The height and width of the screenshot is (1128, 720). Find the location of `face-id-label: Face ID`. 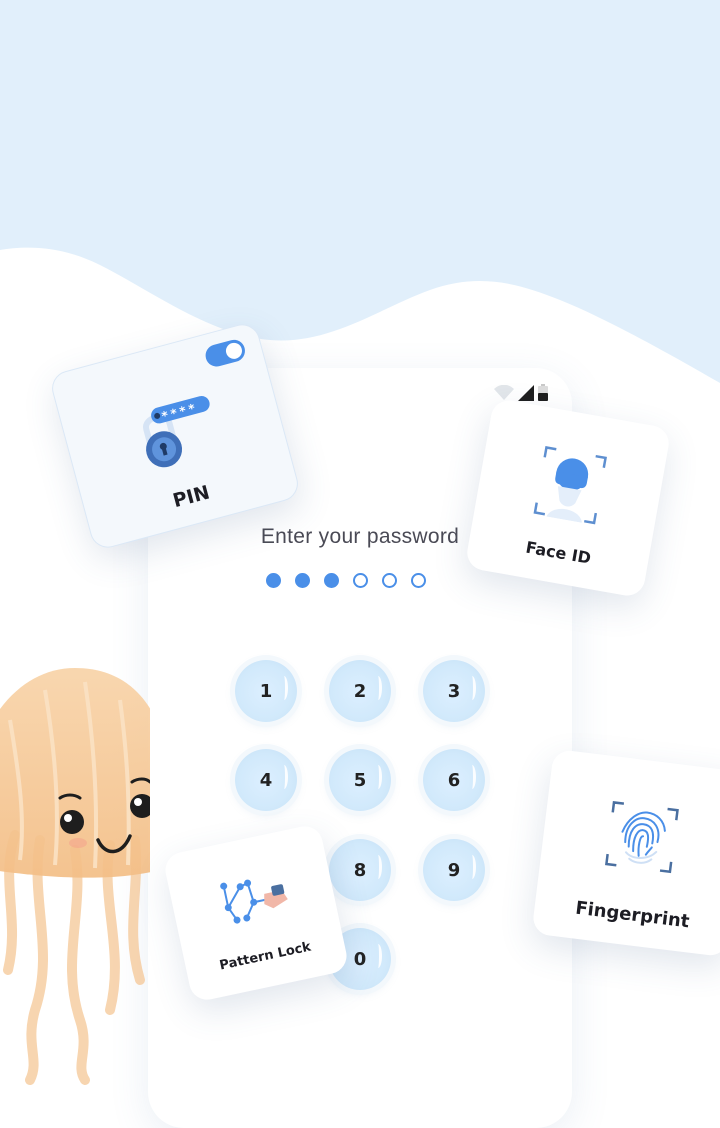

face-id-label: Face ID is located at coordinates (558, 552).